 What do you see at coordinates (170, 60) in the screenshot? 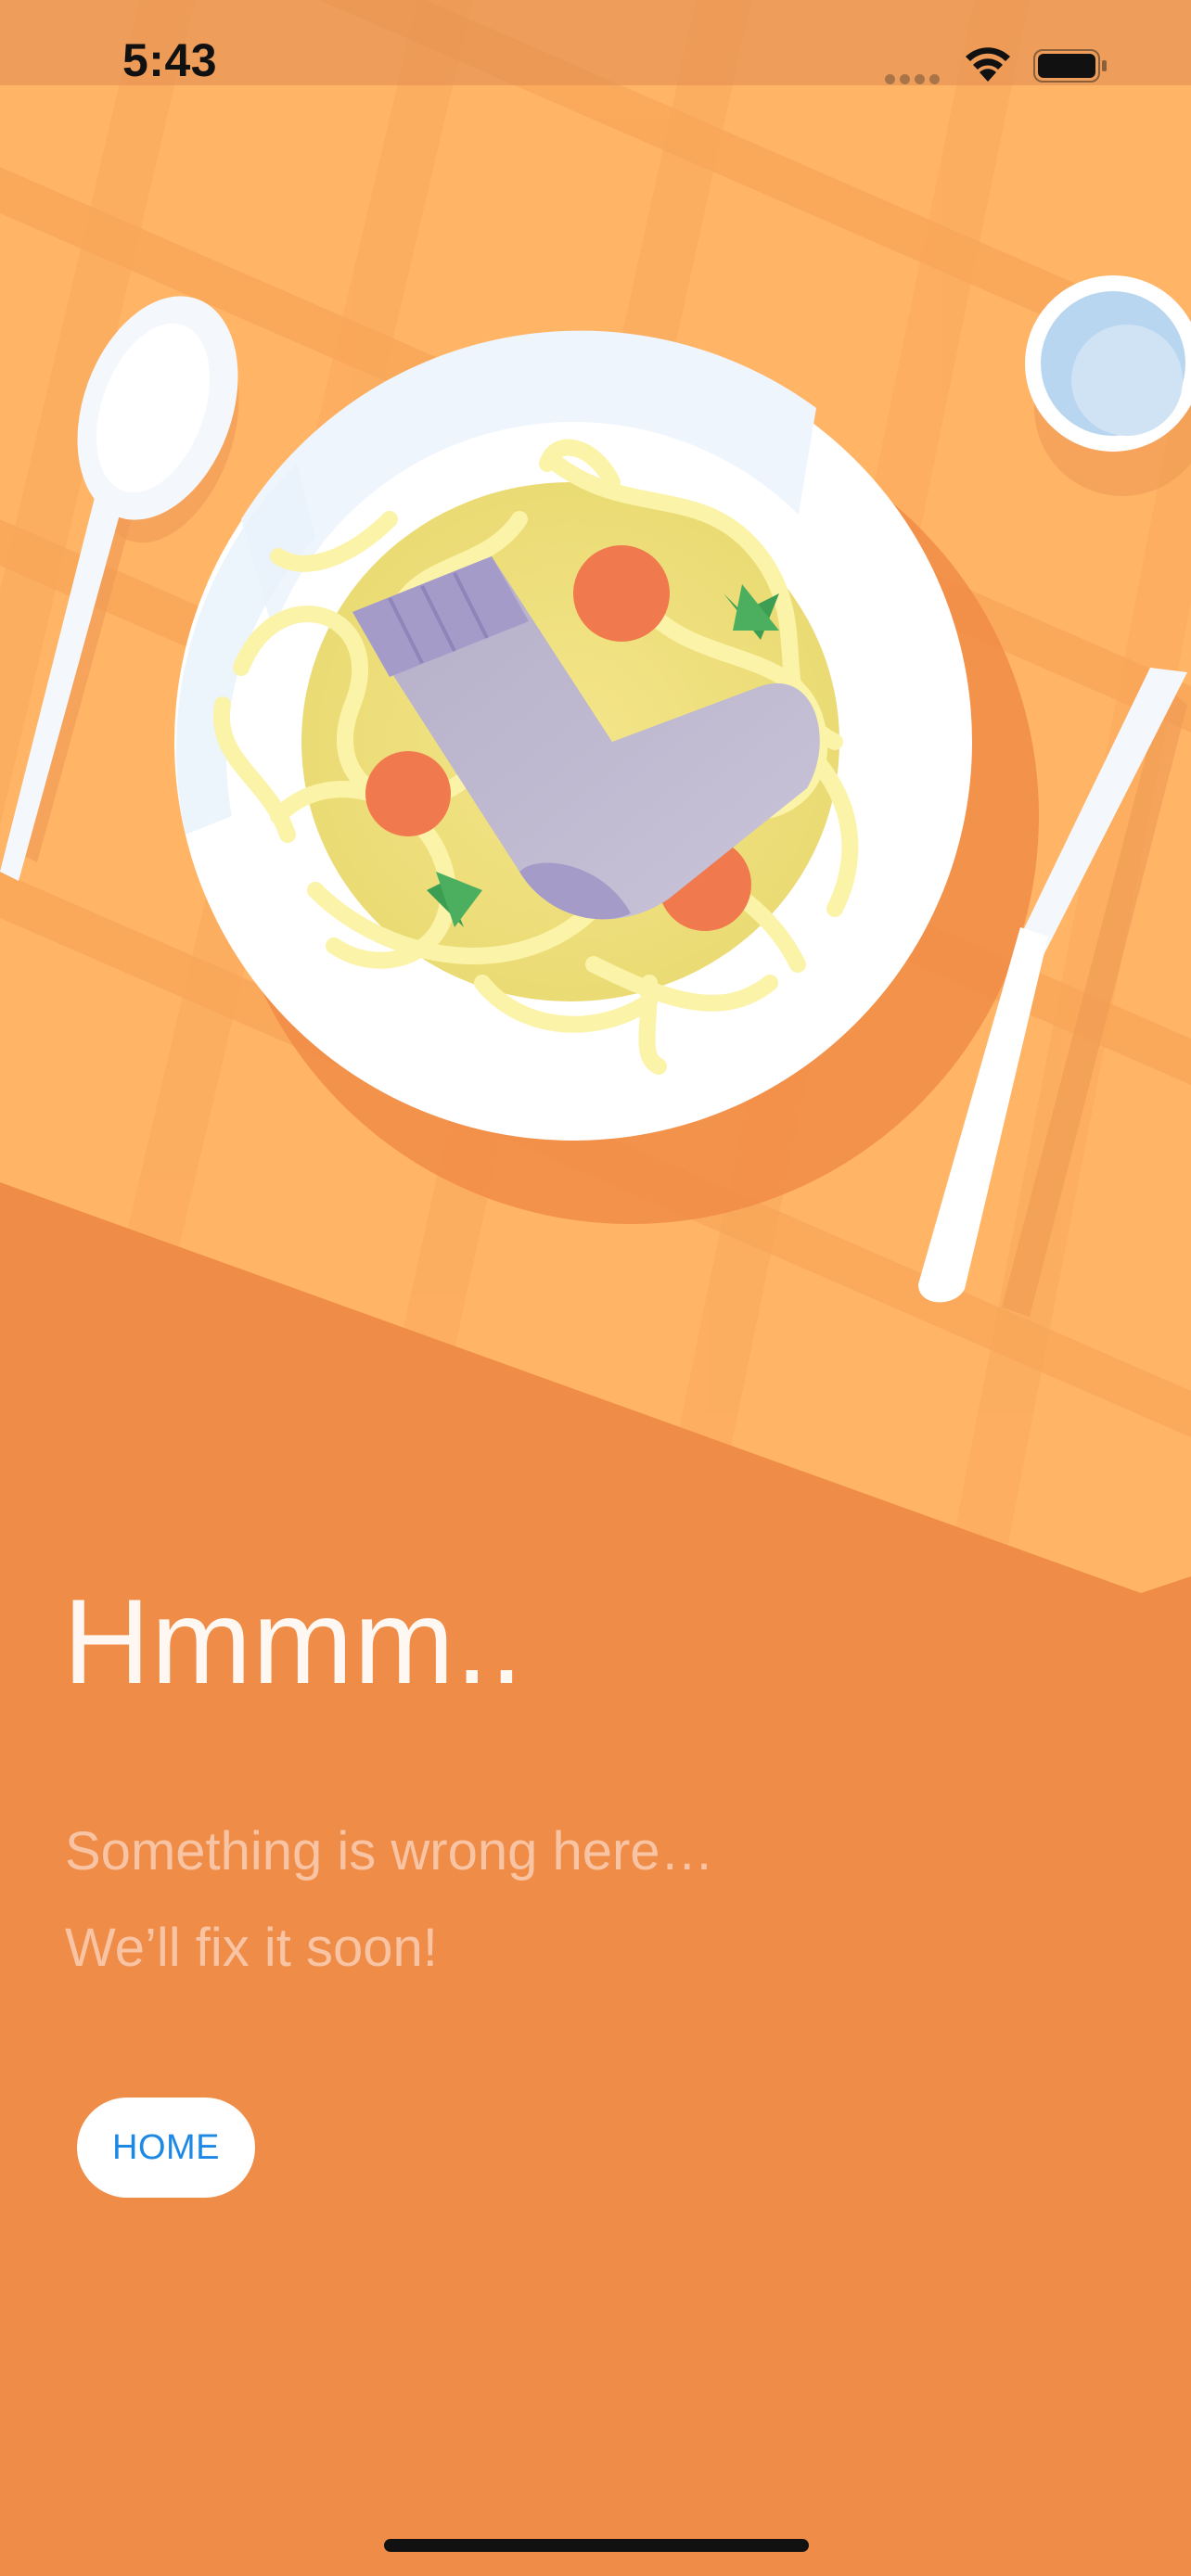
I see `status-time: 5:43` at bounding box center [170, 60].